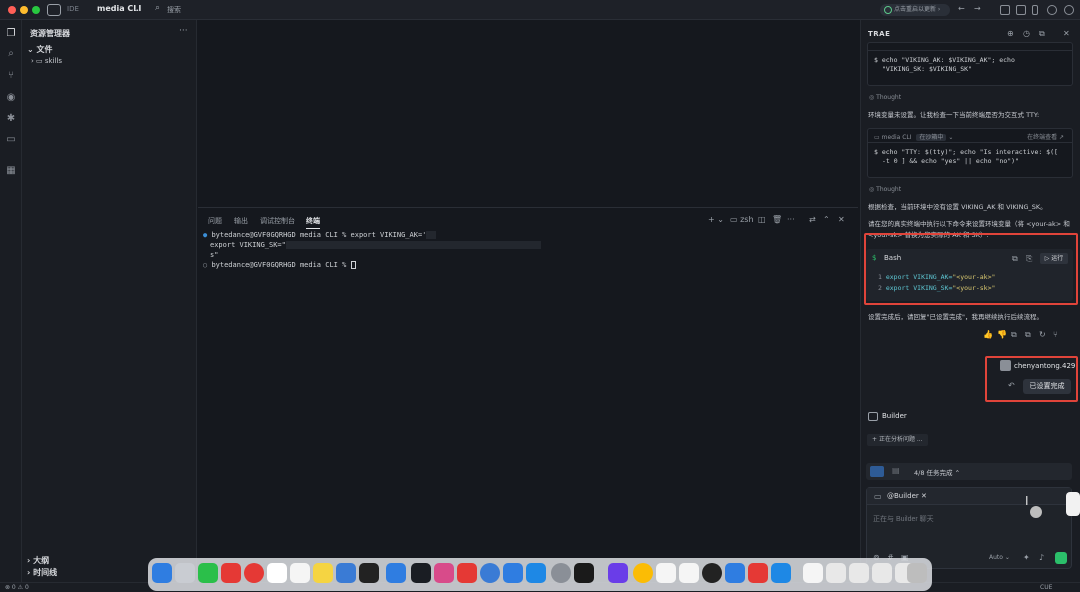 This screenshot has height=592, width=1080. Describe the element at coordinates (313, 222) in the screenshot. I see `tab-terminal: 终端` at that location.